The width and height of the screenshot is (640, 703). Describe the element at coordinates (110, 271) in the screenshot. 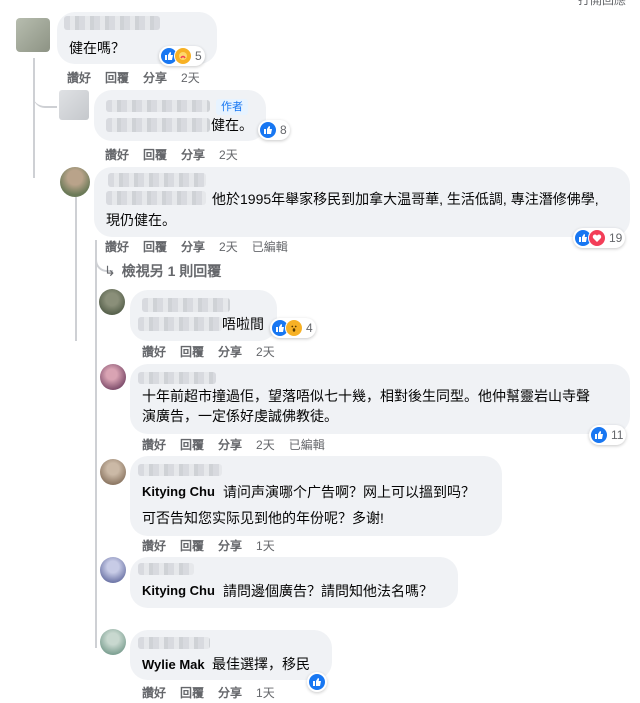

I see `reply-arrow-icon: ↳` at that location.